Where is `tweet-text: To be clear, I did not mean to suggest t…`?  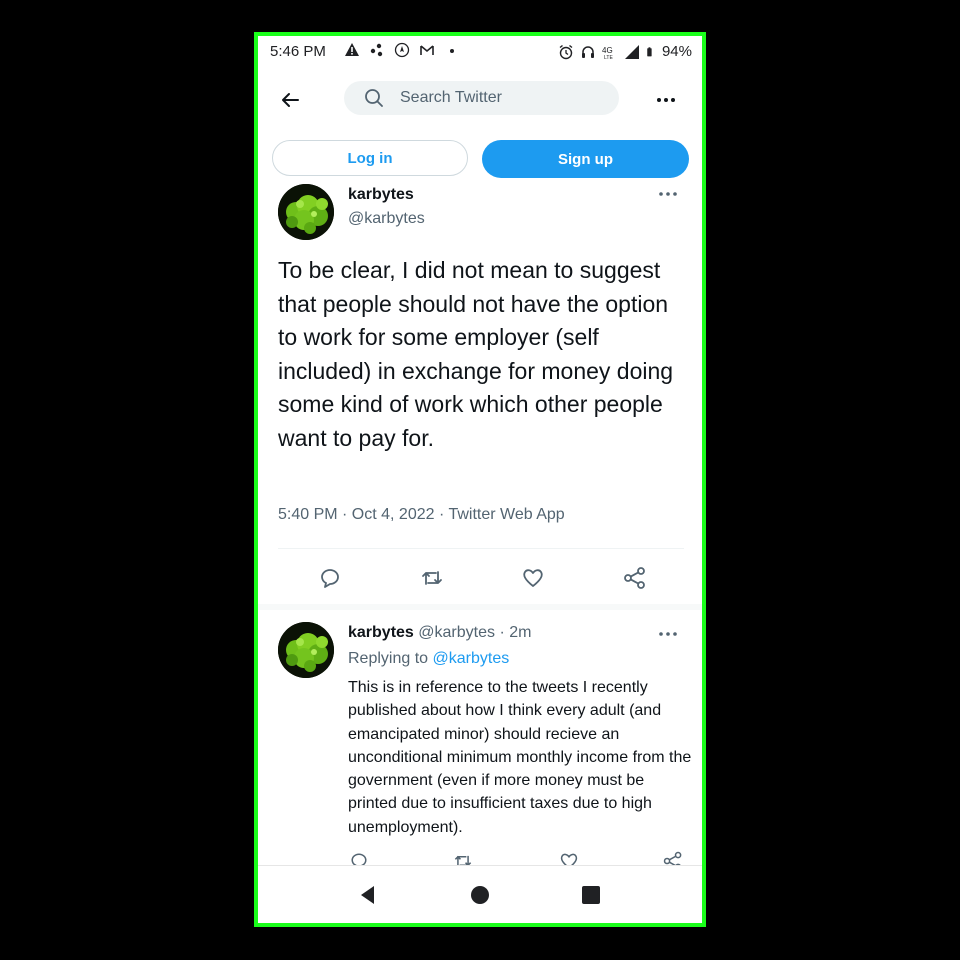 tweet-text: To be clear, I did not mean to suggest t… is located at coordinates (476, 354).